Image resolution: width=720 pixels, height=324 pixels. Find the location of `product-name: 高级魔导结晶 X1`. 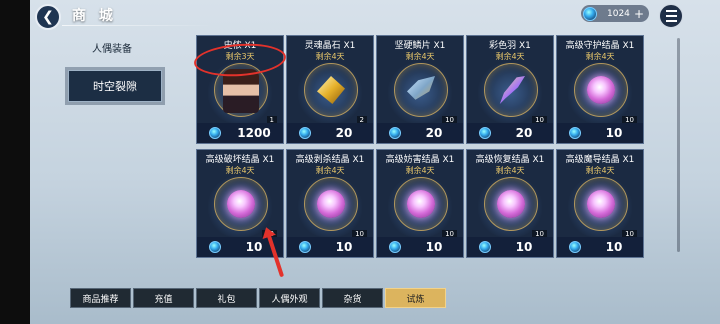

product-name: 高级魔导结晶 X1 is located at coordinates (600, 160).